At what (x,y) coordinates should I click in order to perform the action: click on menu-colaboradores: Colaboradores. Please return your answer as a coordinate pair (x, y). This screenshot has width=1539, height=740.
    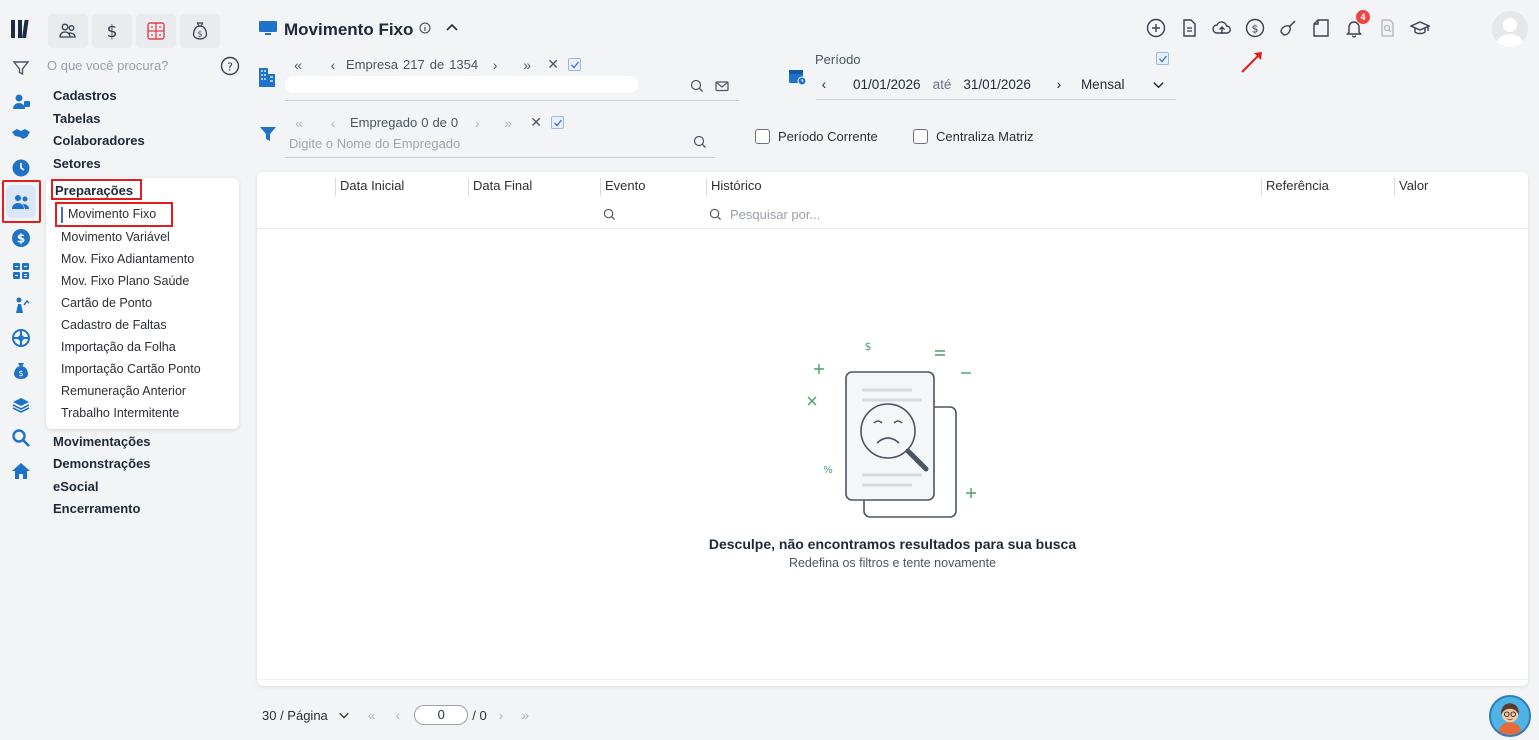
    Looking at the image, I should click on (99, 140).